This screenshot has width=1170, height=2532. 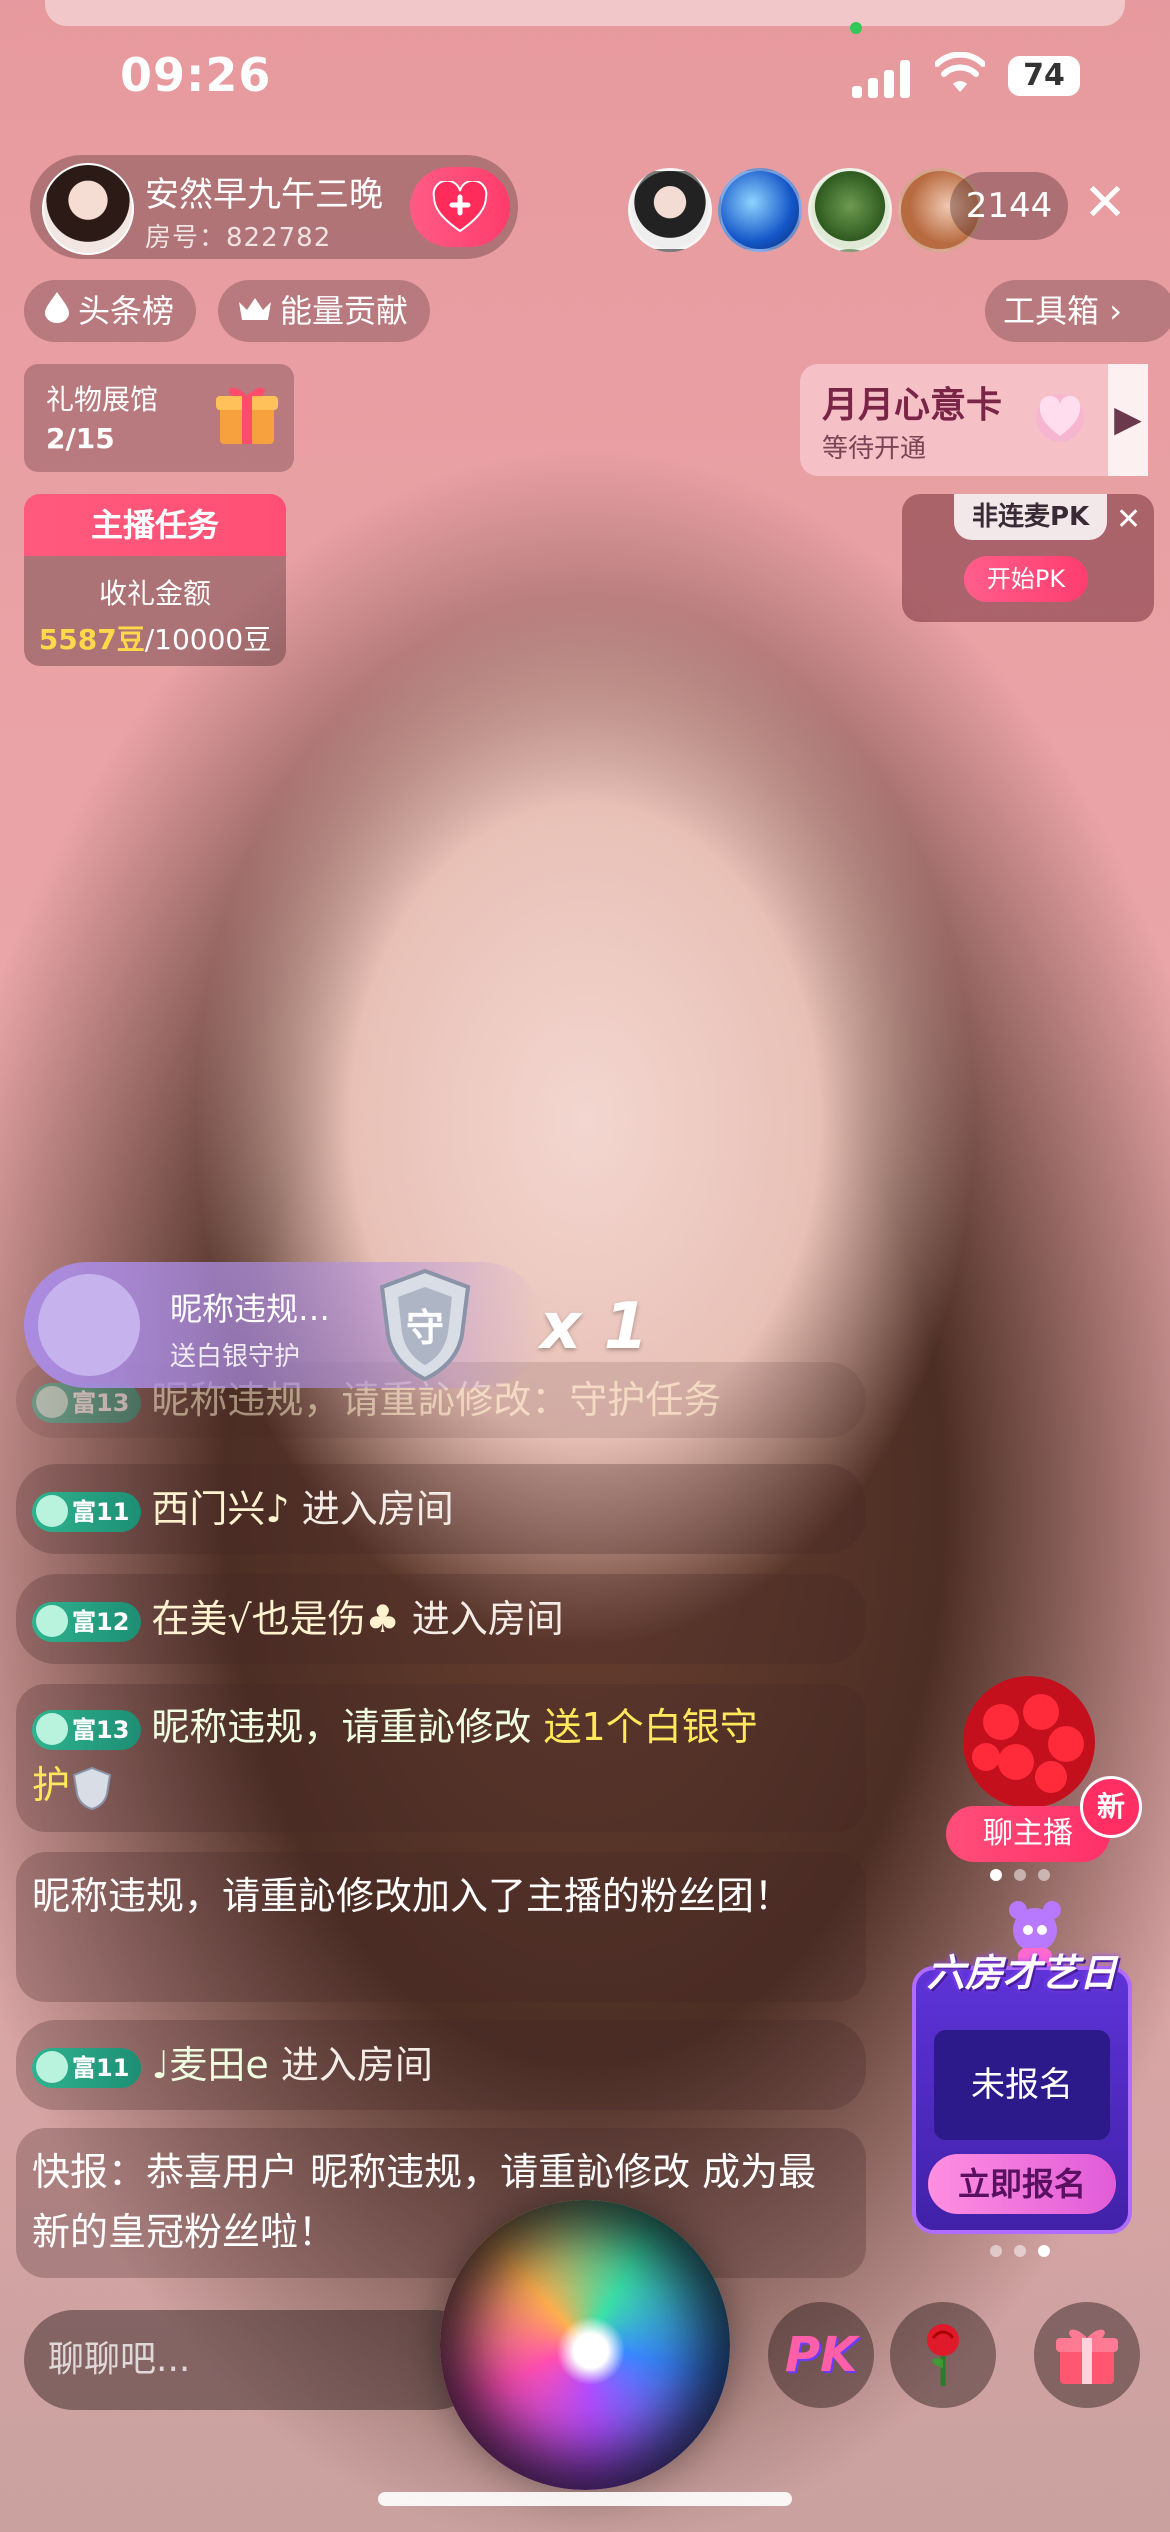 What do you see at coordinates (220, 1509) in the screenshot?
I see `chat-user-name: 西门兴♪` at bounding box center [220, 1509].